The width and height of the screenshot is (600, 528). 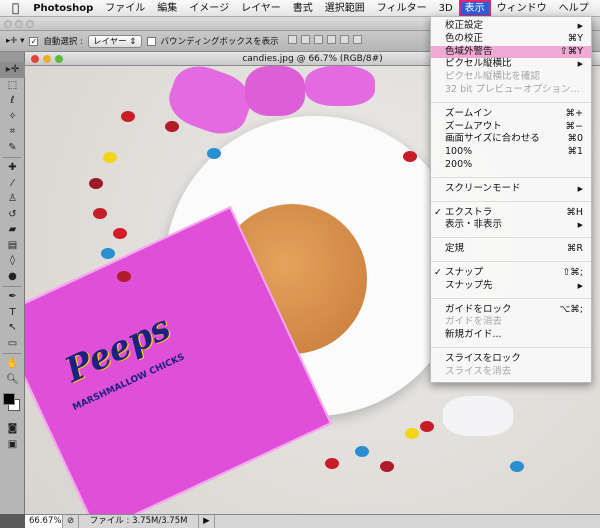 I want to click on align-top-icon, so click(x=292, y=39).